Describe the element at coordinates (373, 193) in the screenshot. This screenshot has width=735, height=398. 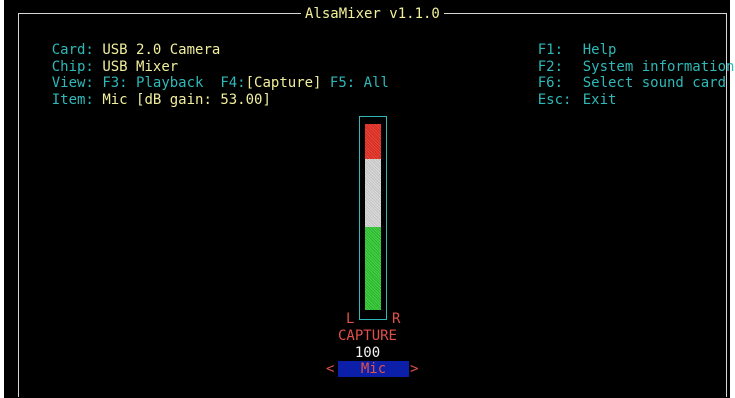
I see `meter-white-segment` at that location.